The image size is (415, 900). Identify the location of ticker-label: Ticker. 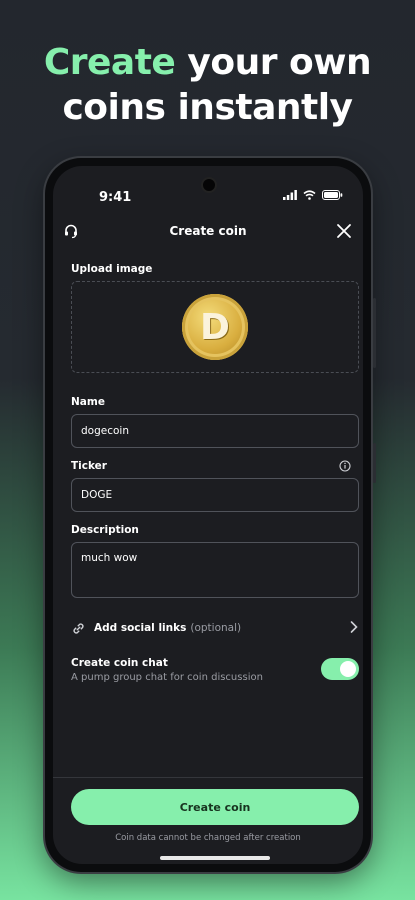
(89, 466).